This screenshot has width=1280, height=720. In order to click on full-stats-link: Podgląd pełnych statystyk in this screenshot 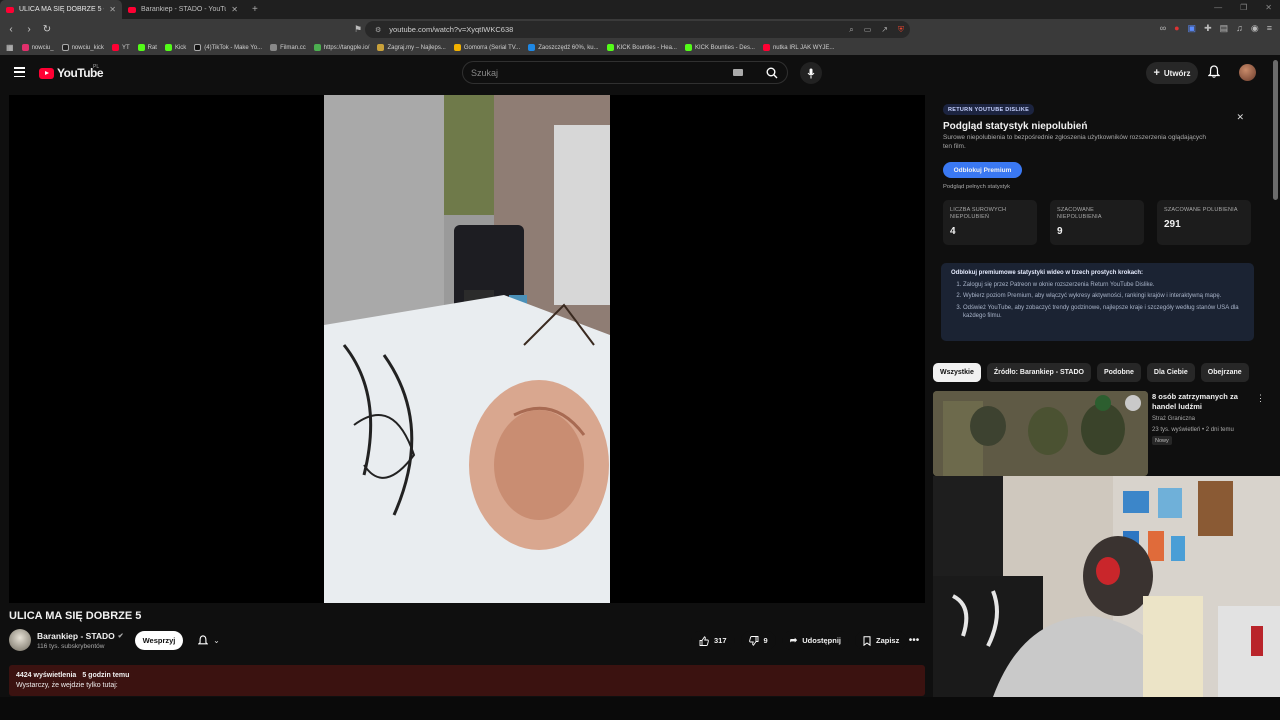, I will do `click(976, 187)`.